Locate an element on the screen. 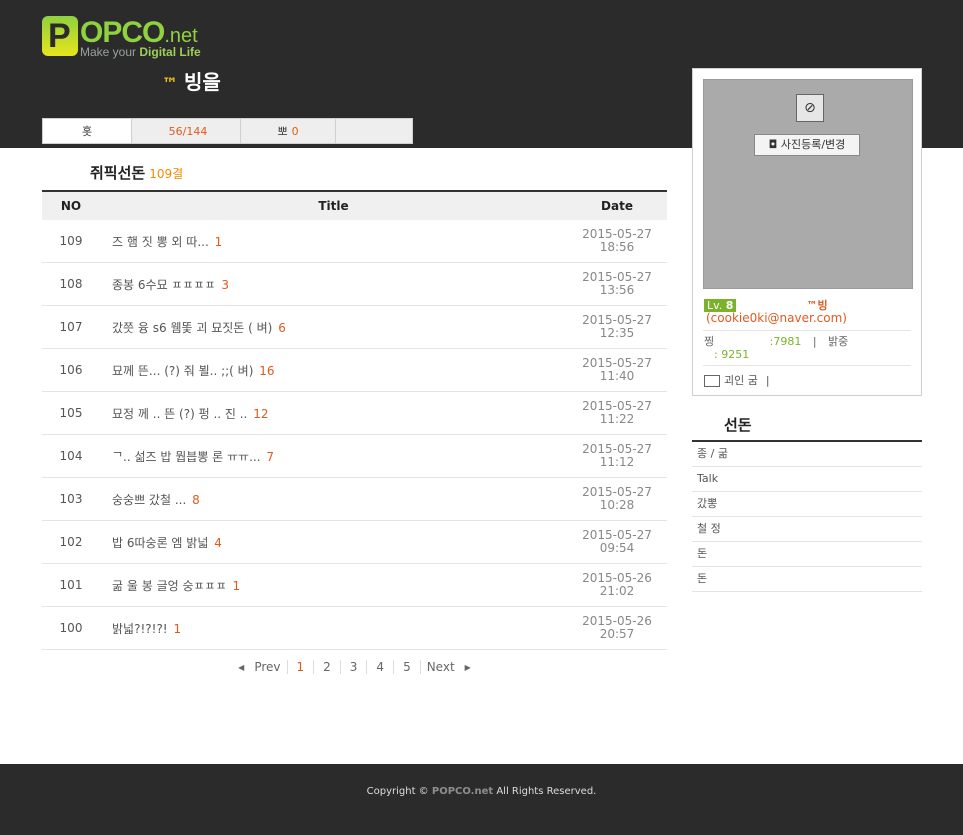  page-link: 5 is located at coordinates (407, 667).